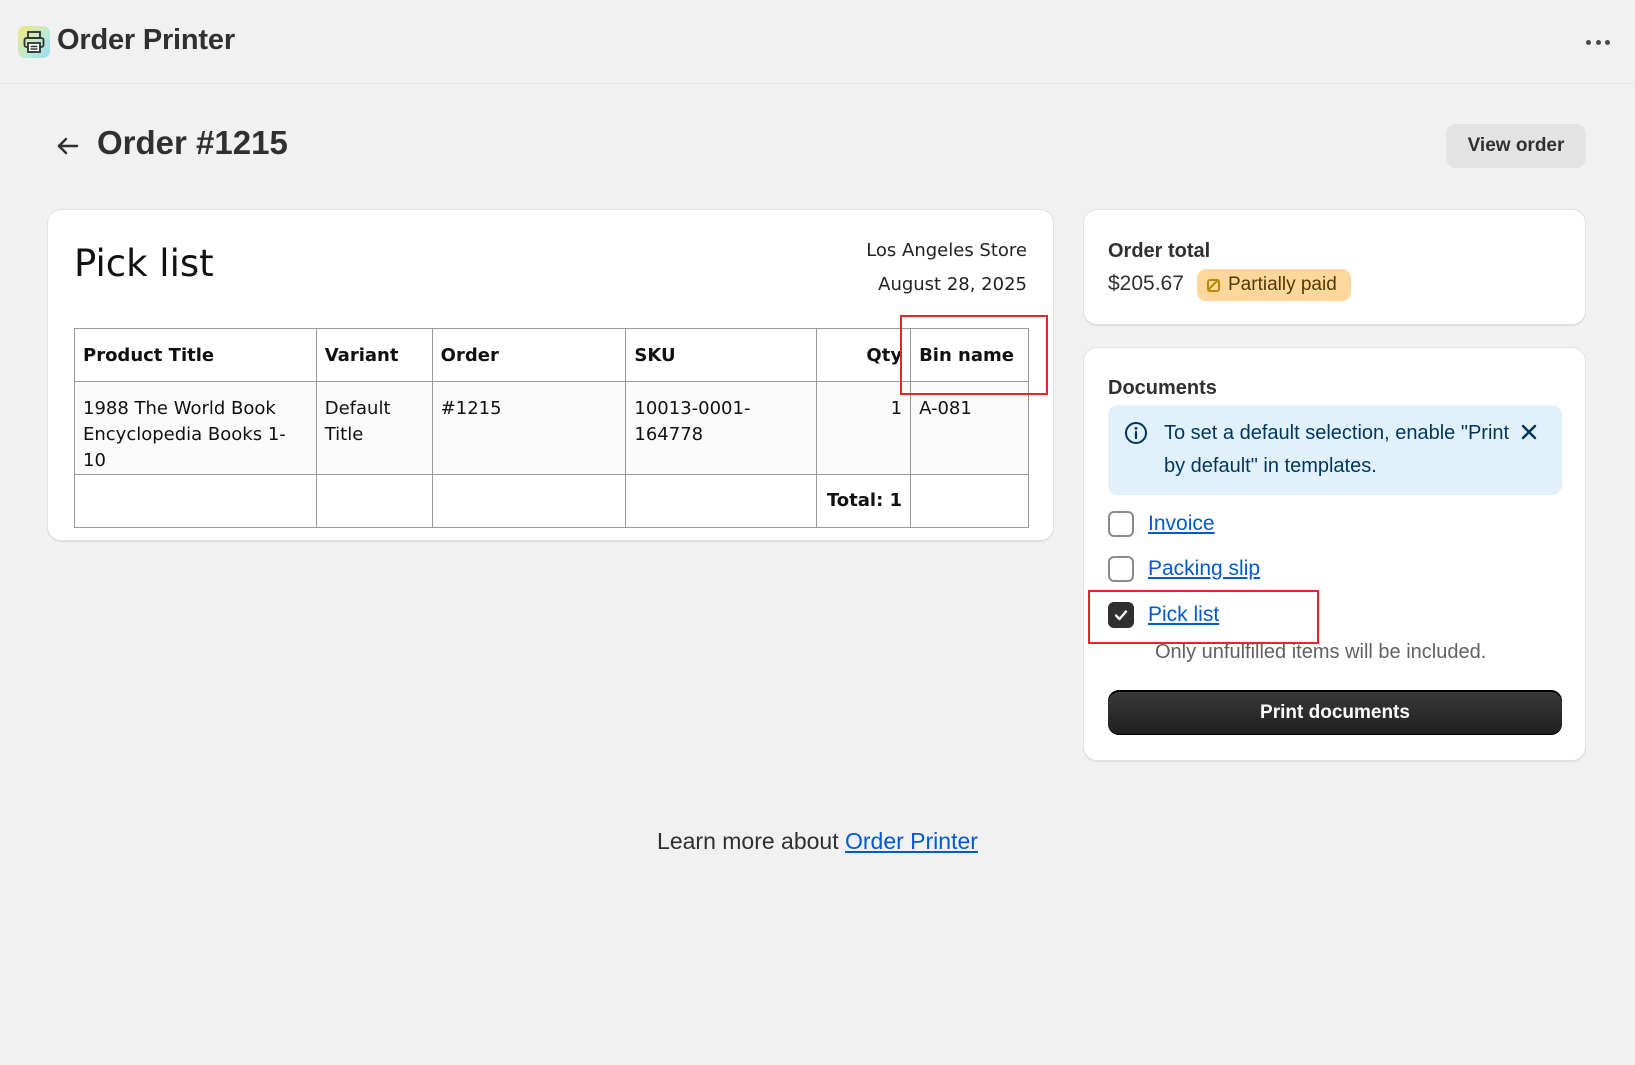 The width and height of the screenshot is (1635, 1065). Describe the element at coordinates (529, 355) in the screenshot. I see `column-header-order: Order` at that location.